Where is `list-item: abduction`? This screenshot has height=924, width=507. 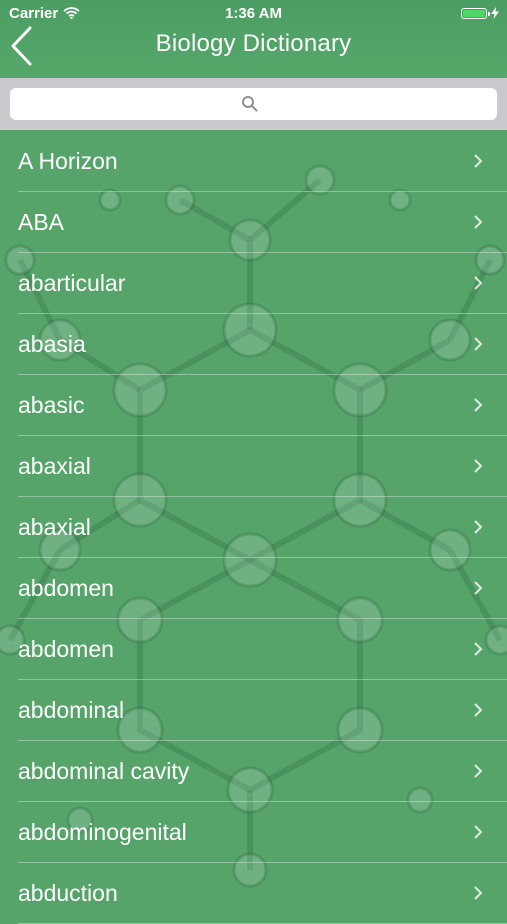 list-item: abduction is located at coordinates (253, 893).